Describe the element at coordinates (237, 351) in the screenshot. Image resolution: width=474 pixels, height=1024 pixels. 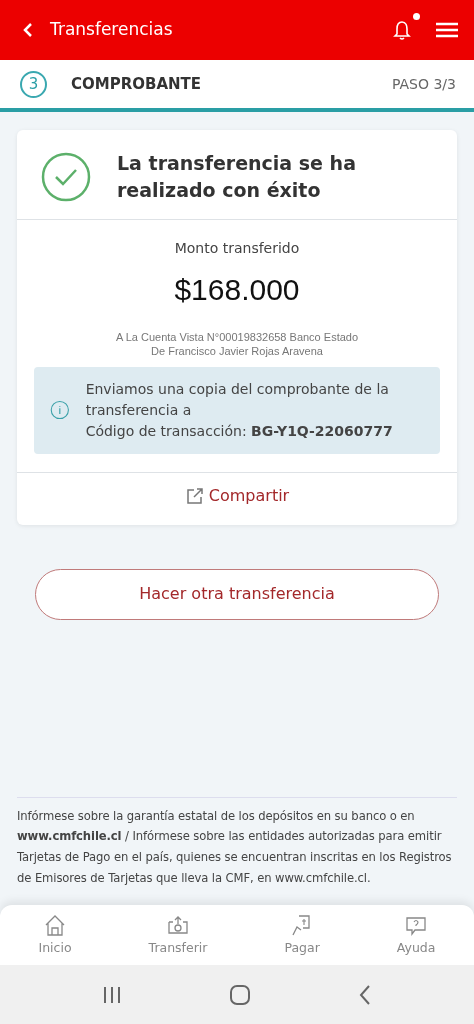
I see `account-text: De Francisco Javier Rojas Aravena` at that location.